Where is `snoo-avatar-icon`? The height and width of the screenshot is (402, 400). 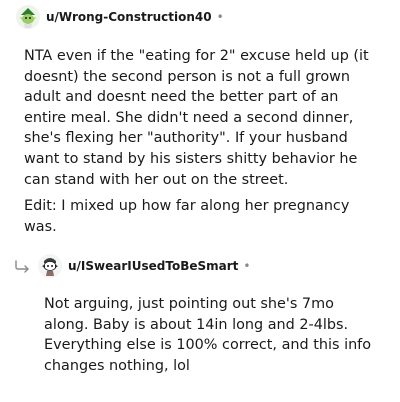
snoo-avatar-icon is located at coordinates (50, 266).